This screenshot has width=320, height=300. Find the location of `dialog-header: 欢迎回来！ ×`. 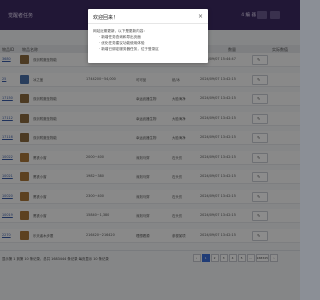

dialog-header: 欢迎回来！ × is located at coordinates (148, 16).